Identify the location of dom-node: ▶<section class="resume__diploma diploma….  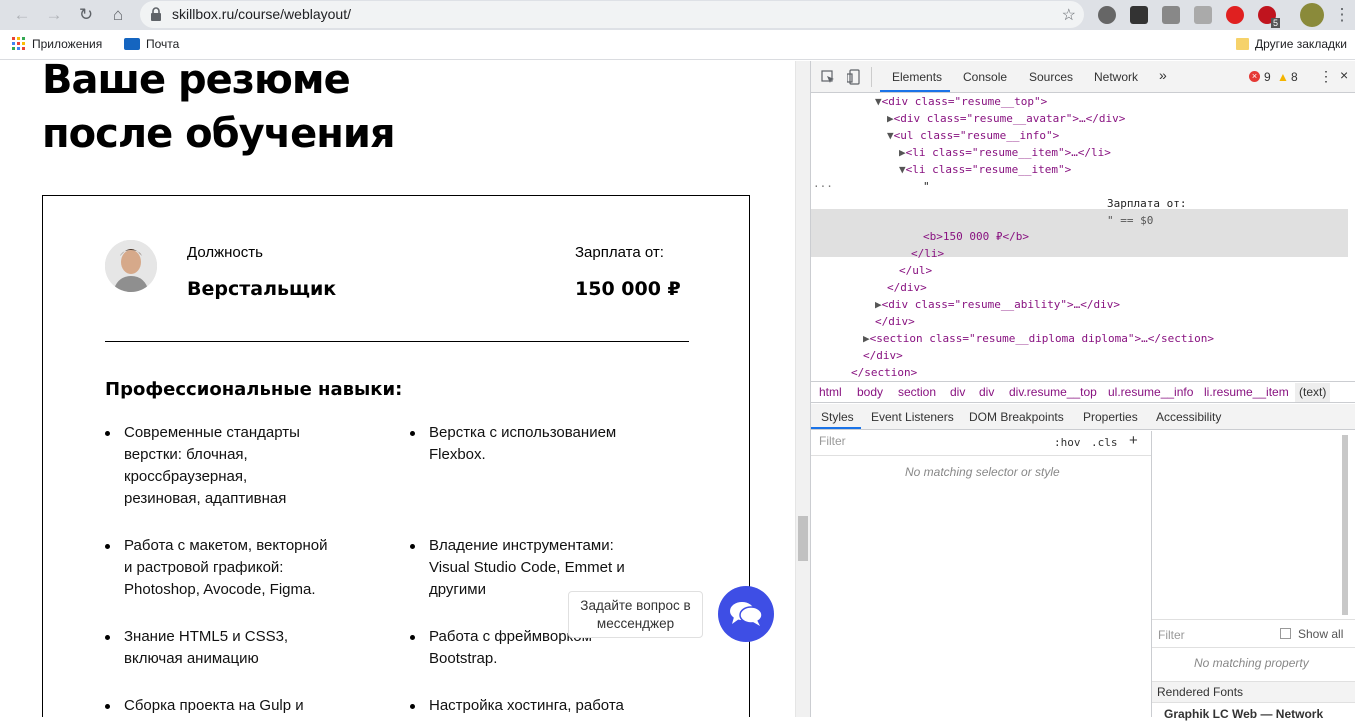
(1038, 338).